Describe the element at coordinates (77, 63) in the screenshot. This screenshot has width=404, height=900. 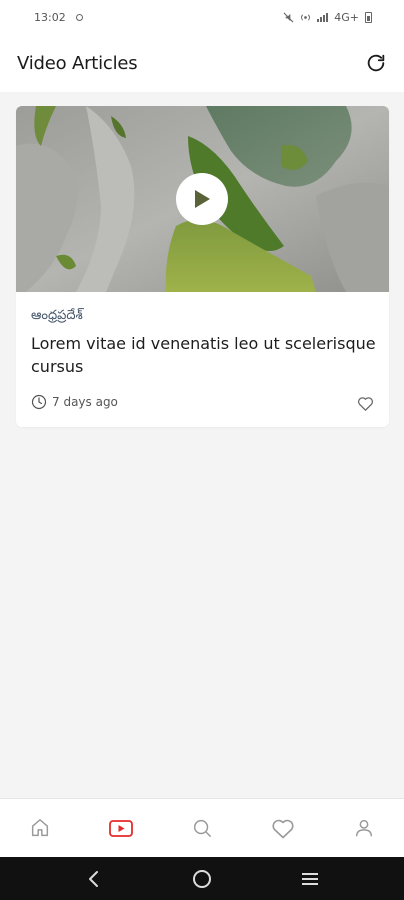
I see `page-title: Video Articles` at that location.